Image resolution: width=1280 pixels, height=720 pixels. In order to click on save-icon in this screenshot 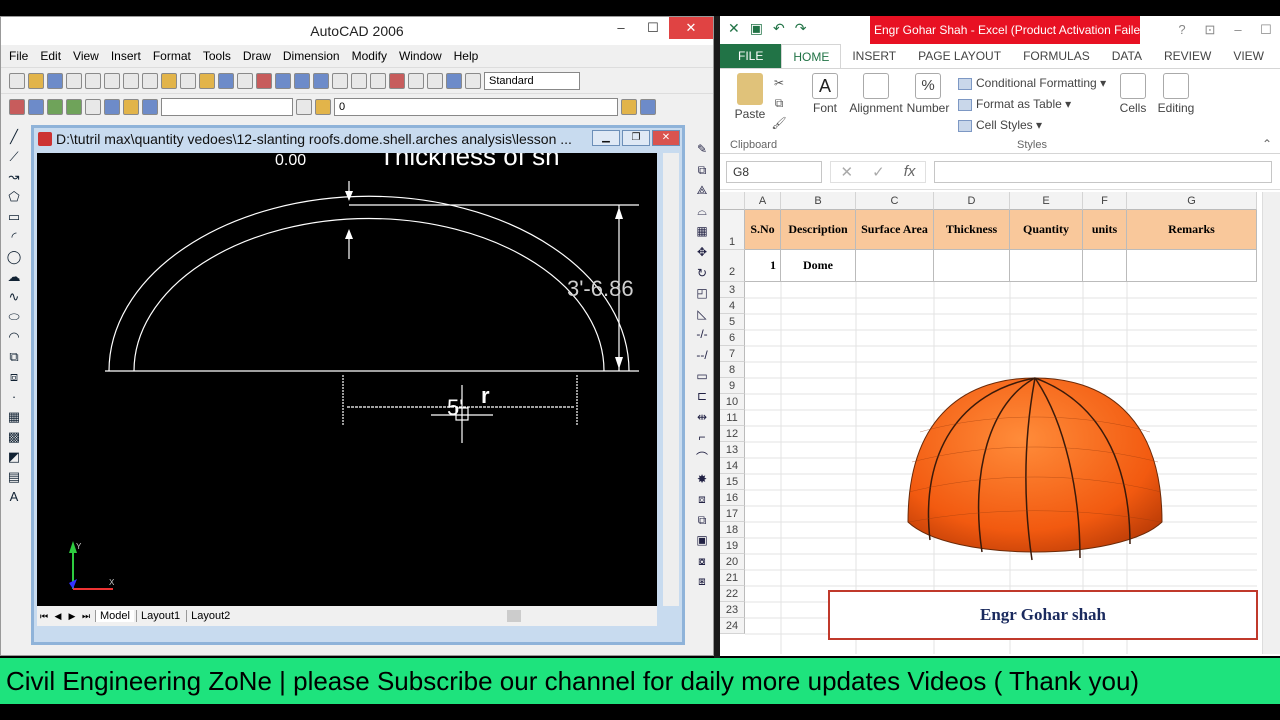, I will do `click(55, 80)`.